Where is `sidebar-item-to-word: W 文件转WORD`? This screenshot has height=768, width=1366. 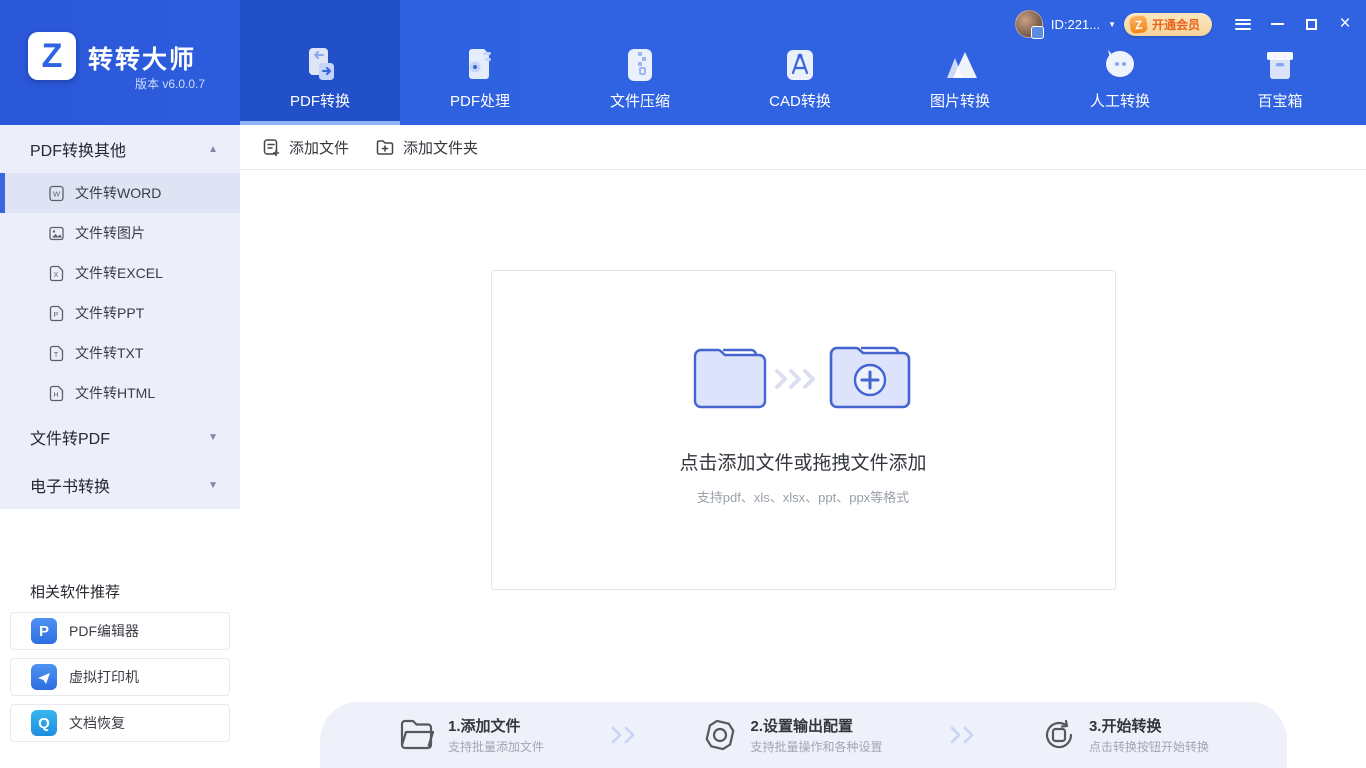
sidebar-item-to-word: W 文件转WORD is located at coordinates (120, 193).